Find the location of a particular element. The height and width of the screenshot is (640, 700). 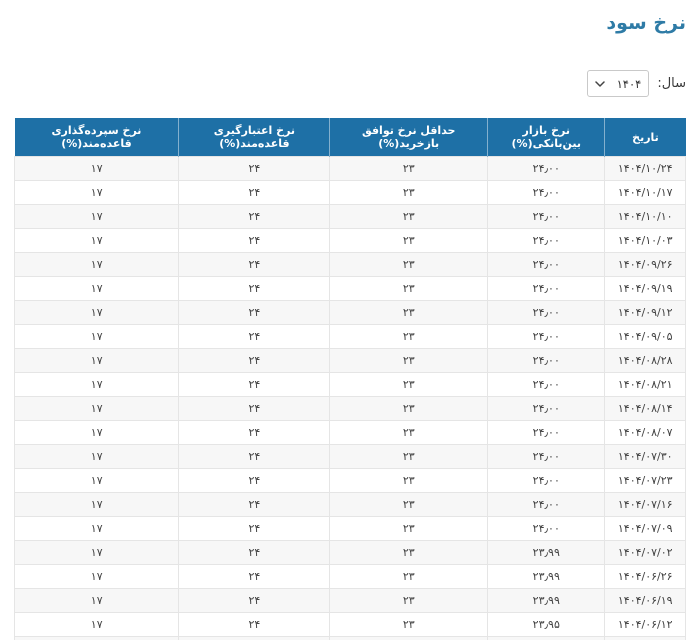

table-row: ۱۴۰۴/۱۰/۱۰ ۲۴٫۰۰ ۲۳ ۲۴ ۱۷ is located at coordinates (349, 216).